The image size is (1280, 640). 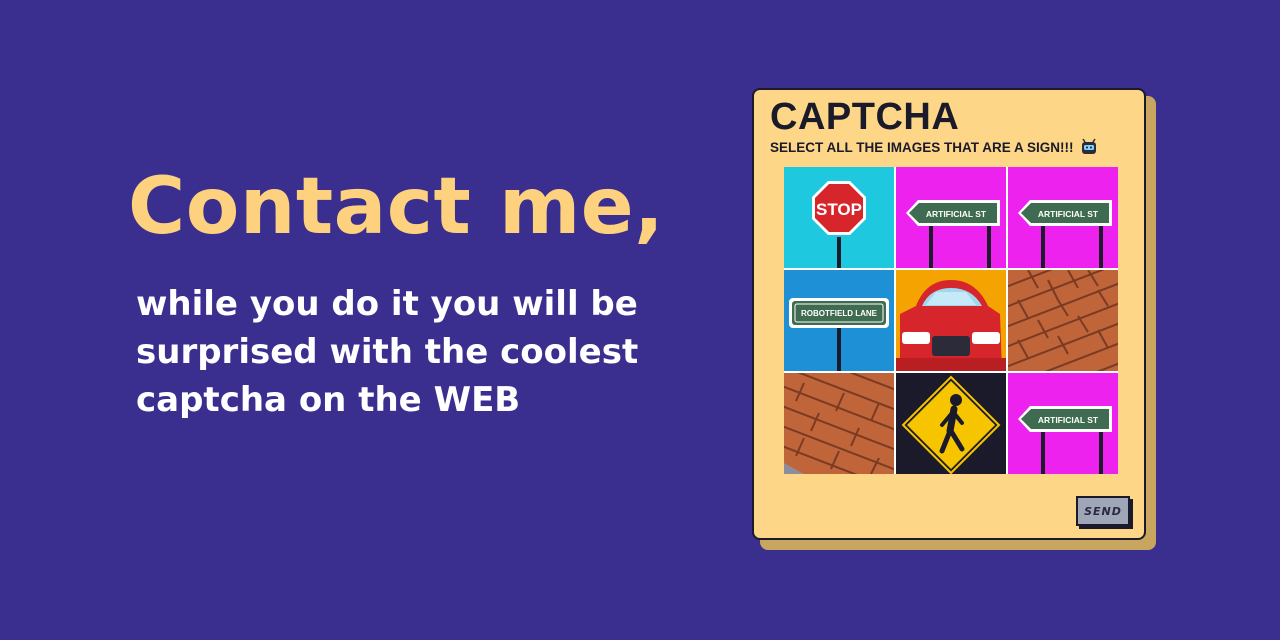 I want to click on street-sign-image: ROBOTFIELD LANE, so click(x=839, y=320).